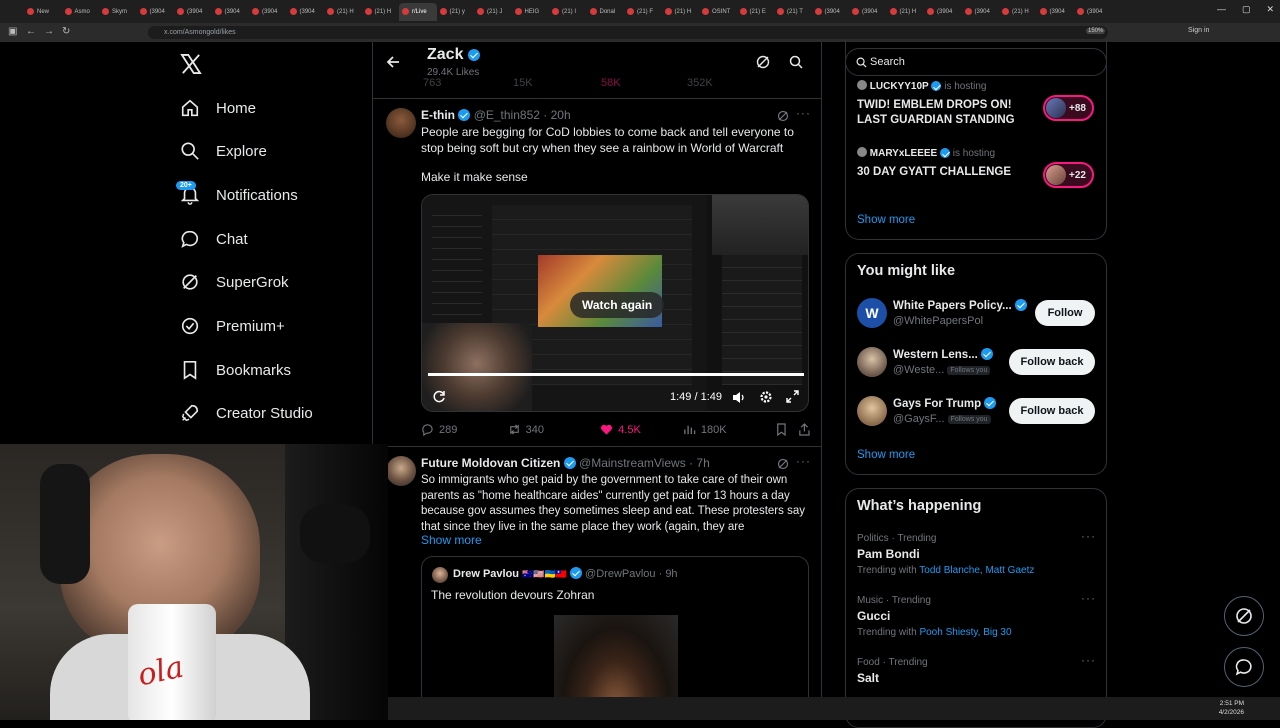  I want to click on video-player: Watch again 1:49 / 1:49, so click(615, 303).